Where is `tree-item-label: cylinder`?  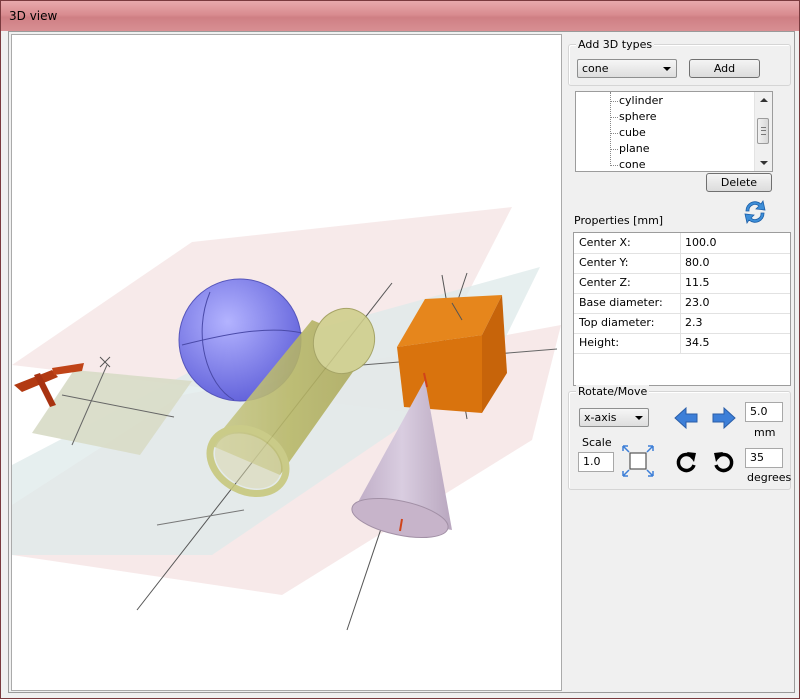 tree-item-label: cylinder is located at coordinates (641, 100).